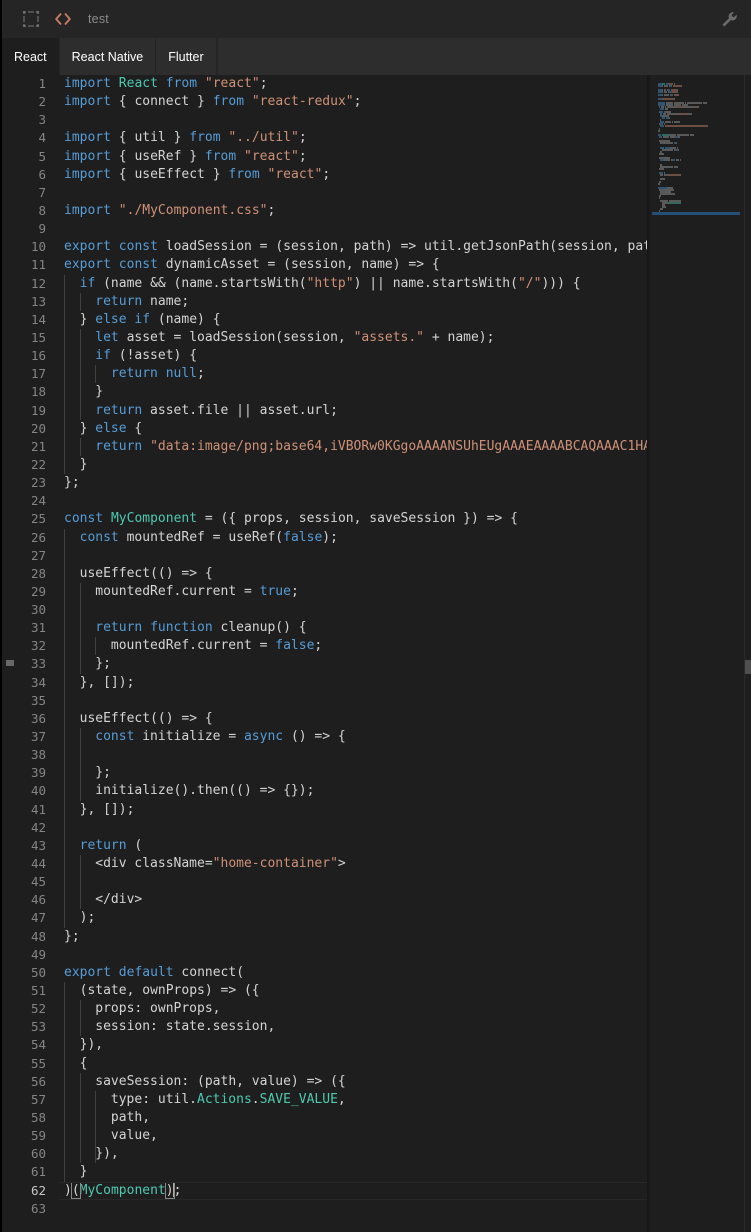 This screenshot has width=751, height=1232. I want to click on line-content: saveSession: (path, value) => ({, so click(220, 1082).